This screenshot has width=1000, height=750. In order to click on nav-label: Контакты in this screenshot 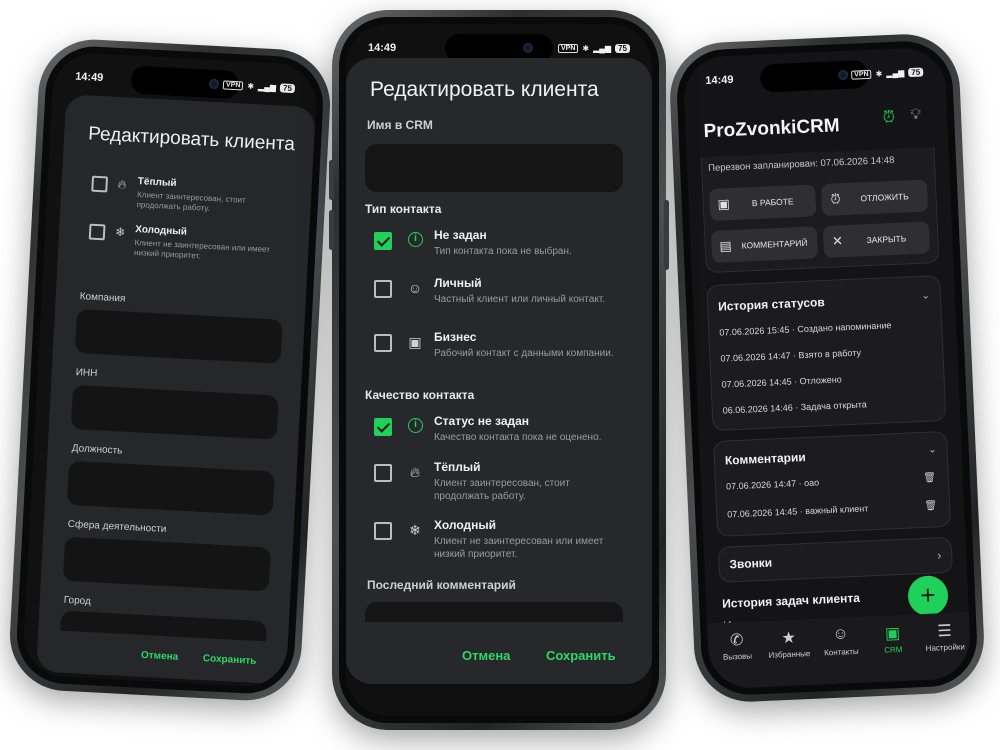, I will do `click(841, 652)`.